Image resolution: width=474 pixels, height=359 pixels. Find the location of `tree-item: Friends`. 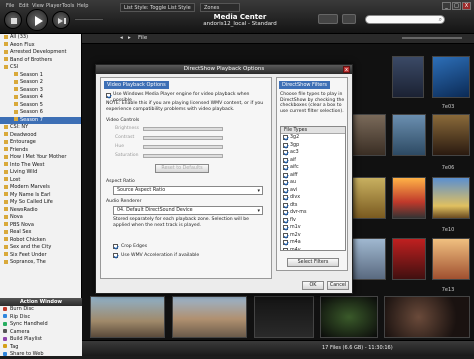

tree-item: Friends is located at coordinates (40, 151).